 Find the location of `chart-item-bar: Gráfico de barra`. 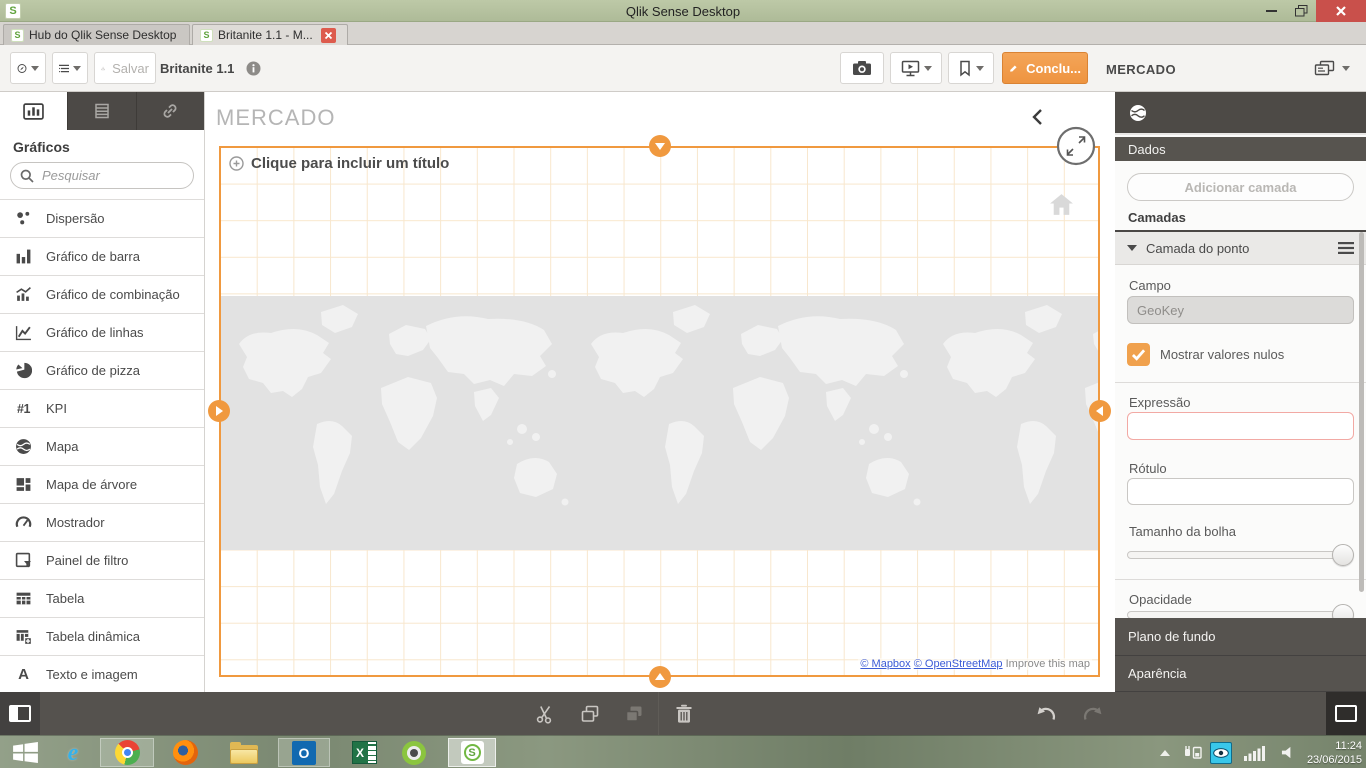

chart-item-bar: Gráfico de barra is located at coordinates (102, 256).